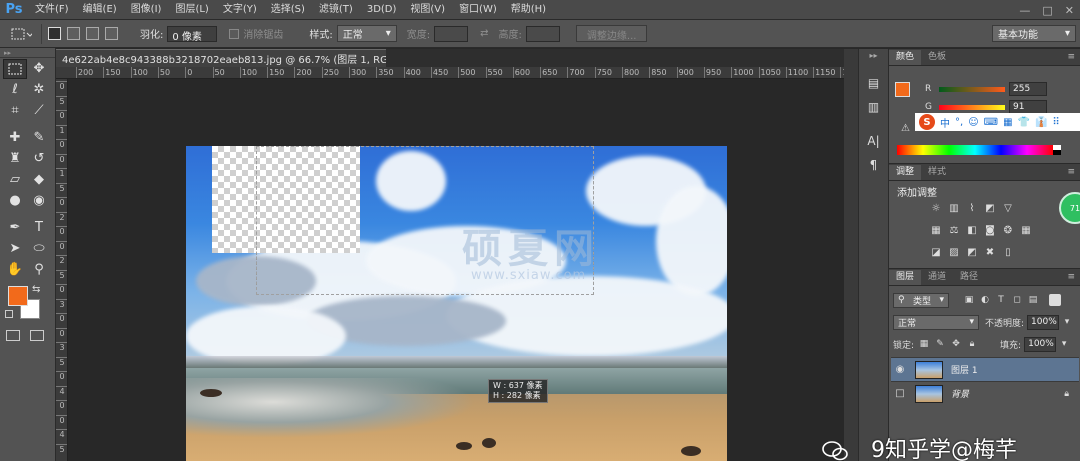 The height and width of the screenshot is (461, 1080). Describe the element at coordinates (973, 122) in the screenshot. I see `ime-emoji-icon: ☺` at that location.